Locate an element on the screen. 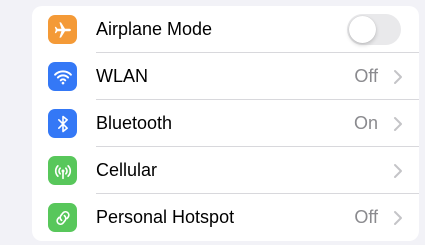 This screenshot has width=425, height=245. airplane-icon is located at coordinates (62, 29).